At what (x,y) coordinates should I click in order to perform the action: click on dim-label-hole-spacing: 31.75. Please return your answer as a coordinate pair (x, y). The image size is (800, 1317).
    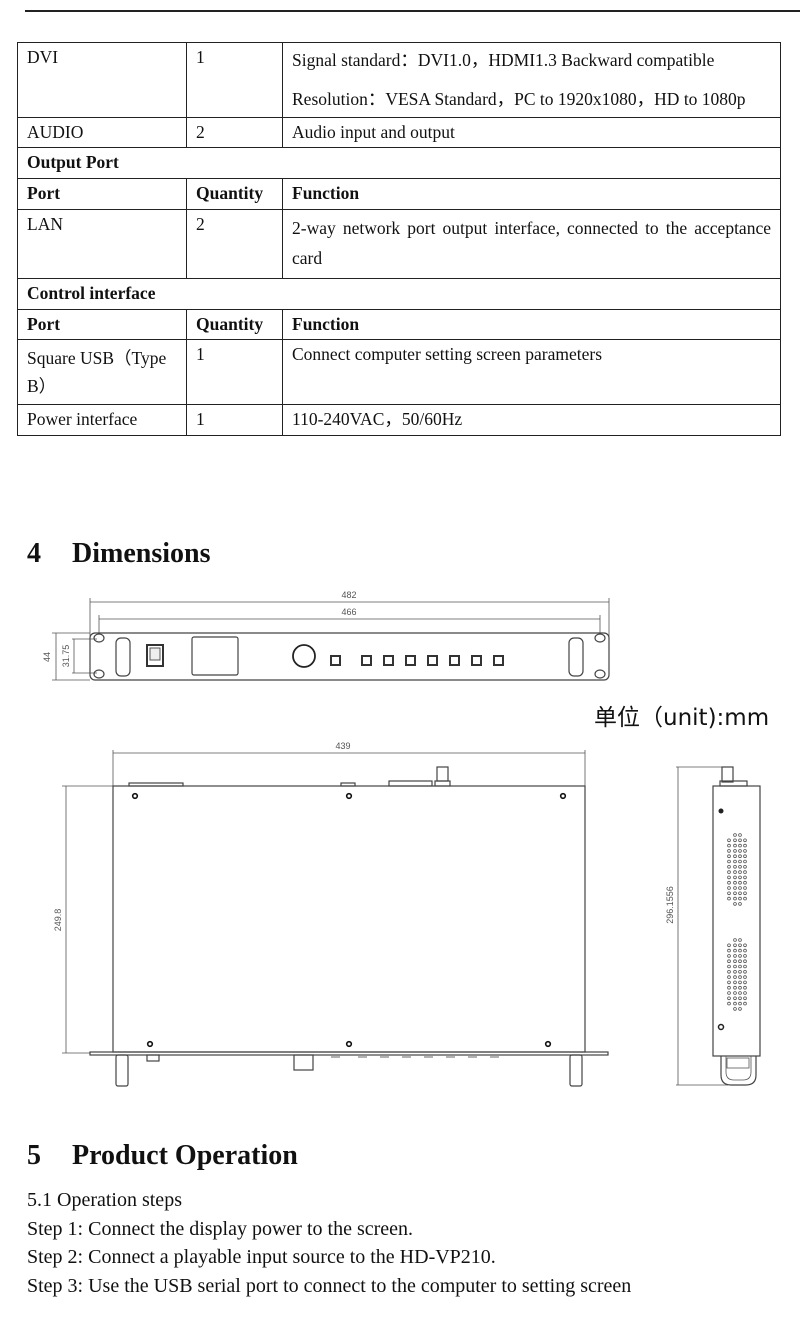
    Looking at the image, I should click on (66, 656).